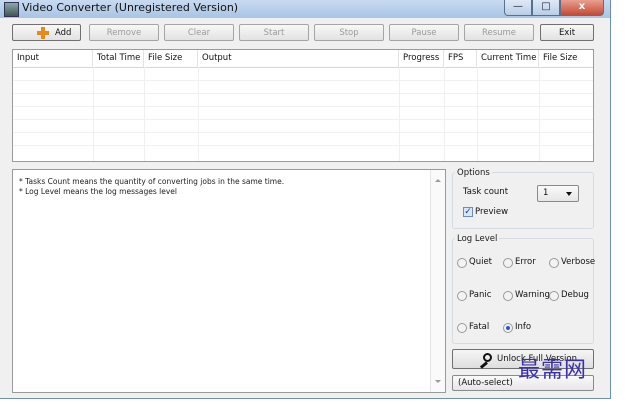 The width and height of the screenshot is (632, 403). I want to click on remove-button: Remove, so click(124, 32).